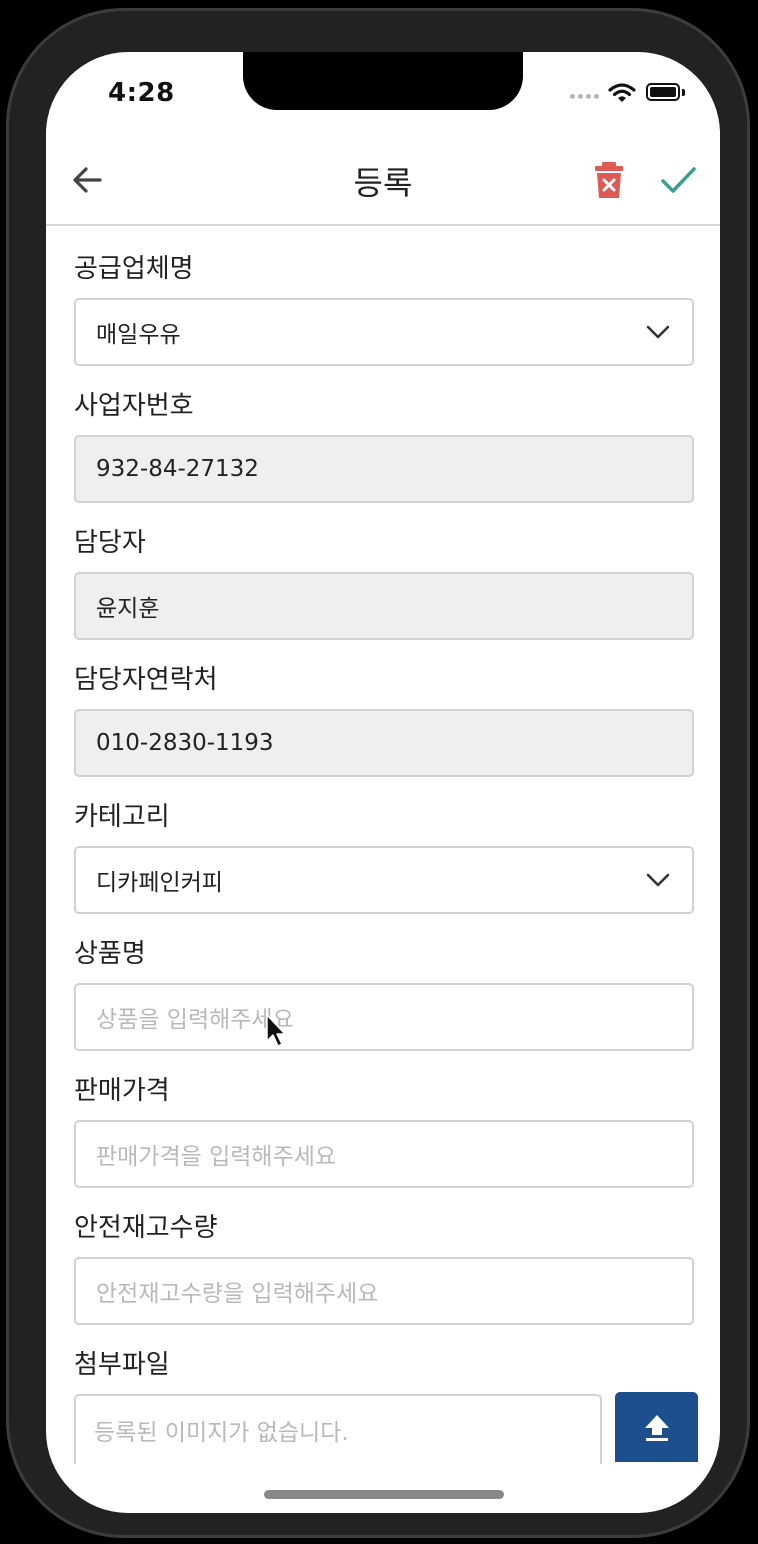 This screenshot has height=1544, width=758. I want to click on status-time: 4:28, so click(141, 93).